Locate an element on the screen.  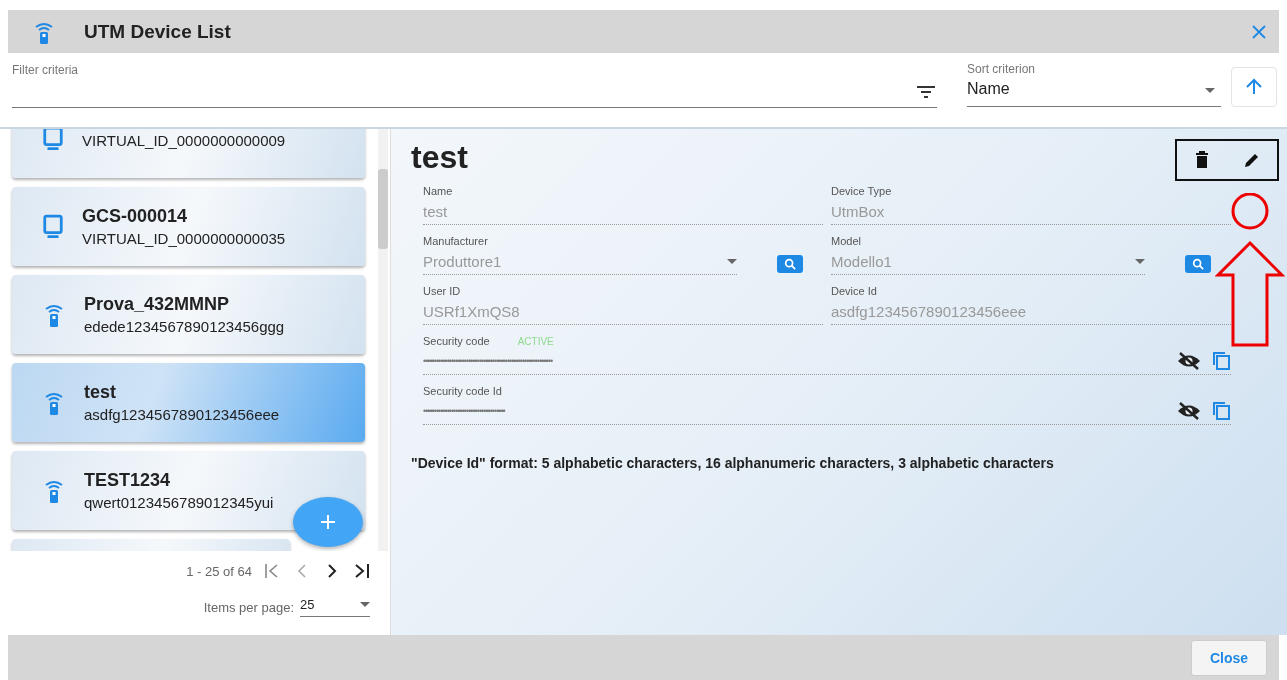
arrow-up-icon is located at coordinates (1254, 87).